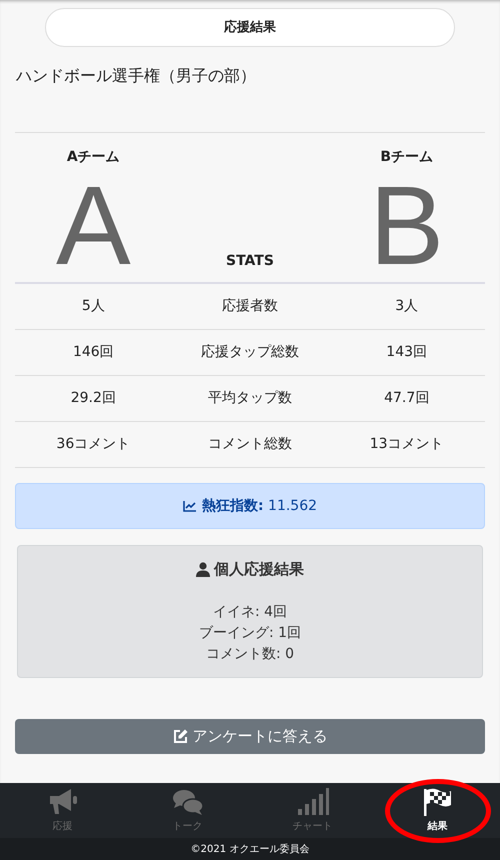  I want to click on personal-stat: ブーイング: 1回, so click(250, 633).